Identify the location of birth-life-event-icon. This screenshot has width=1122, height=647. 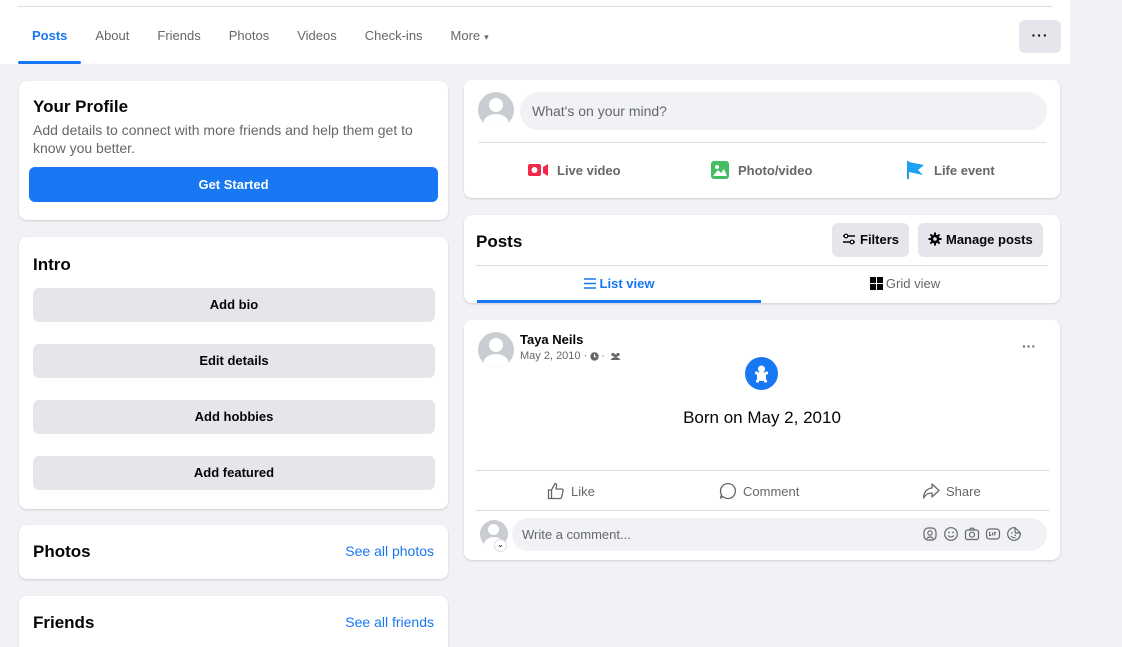
(761, 373).